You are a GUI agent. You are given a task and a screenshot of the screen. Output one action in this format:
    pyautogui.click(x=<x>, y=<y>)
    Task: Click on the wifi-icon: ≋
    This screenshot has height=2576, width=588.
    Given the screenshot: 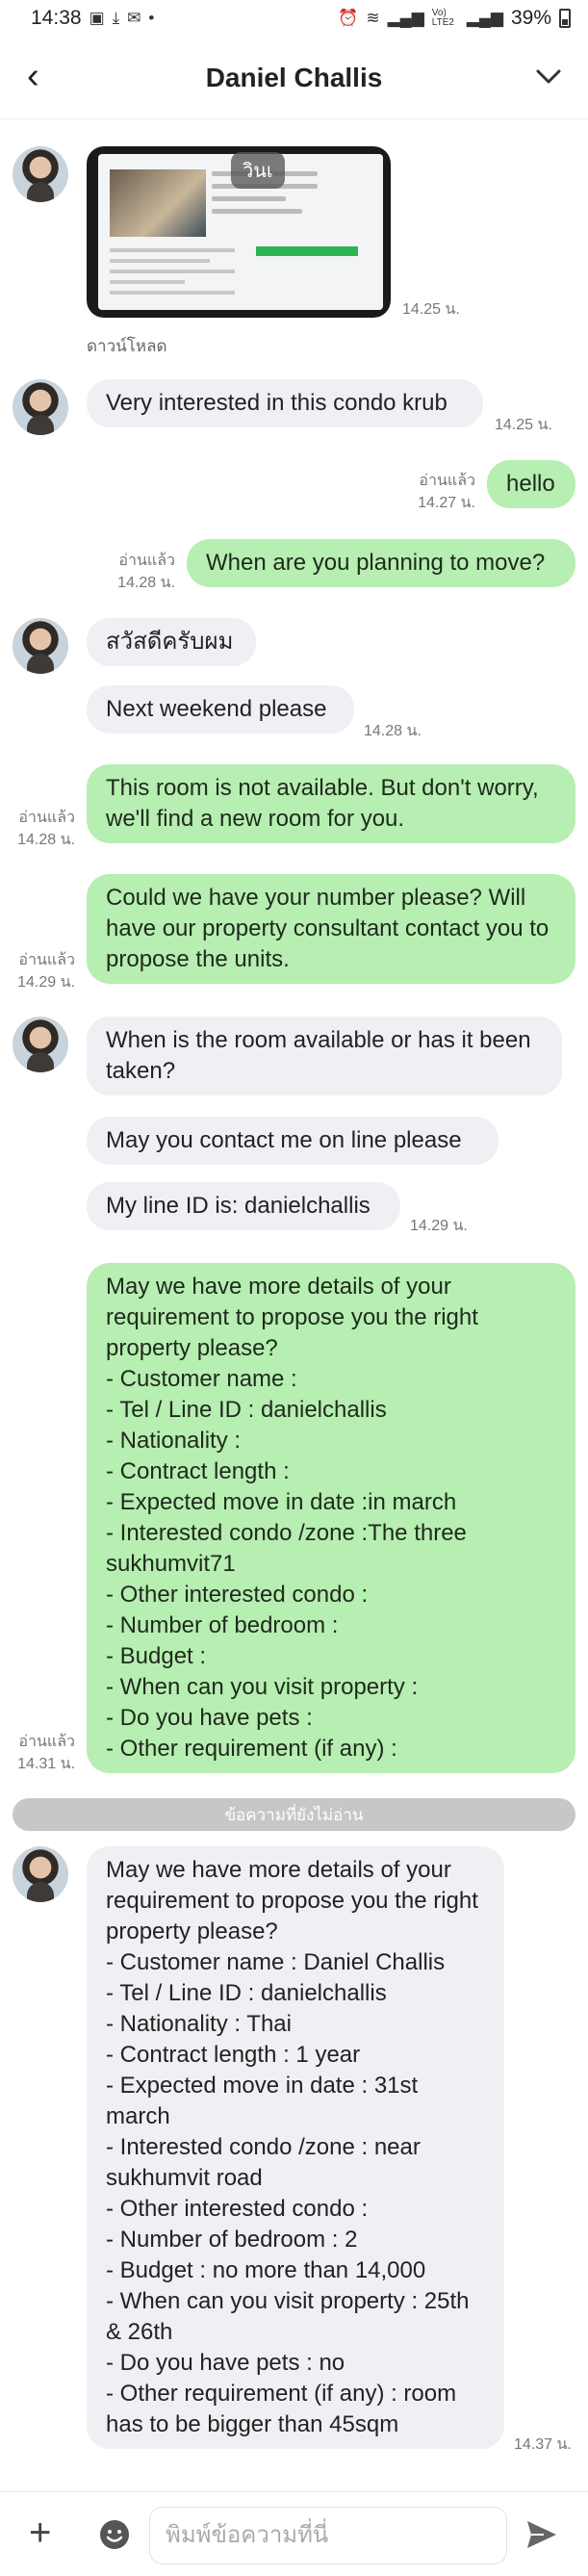 What is the action you would take?
    pyautogui.click(x=373, y=18)
    